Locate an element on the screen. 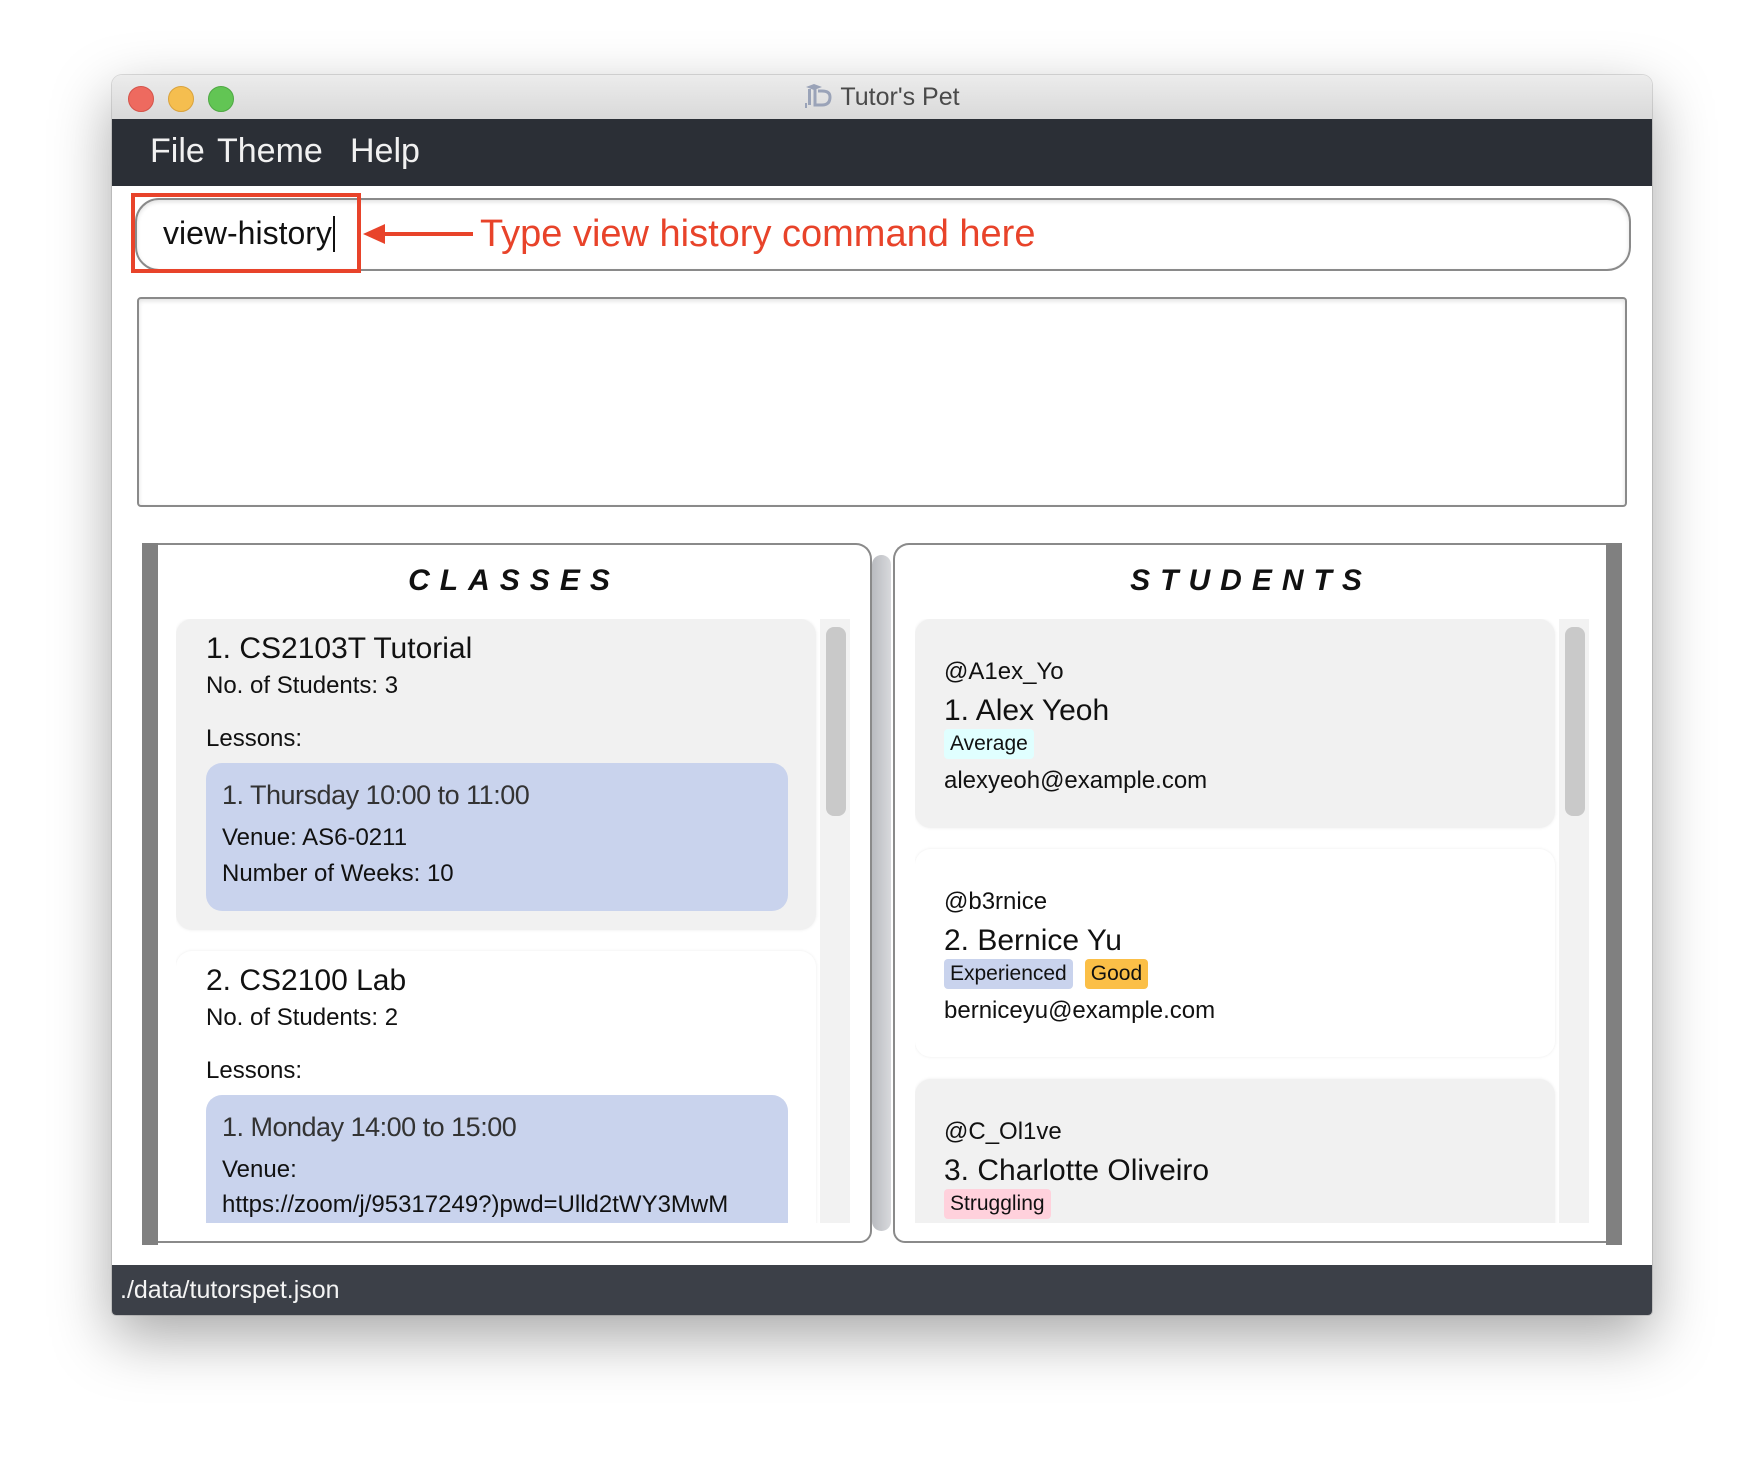 The image size is (1764, 1464). annotation-text: Type view history command here is located at coordinates (758, 234).